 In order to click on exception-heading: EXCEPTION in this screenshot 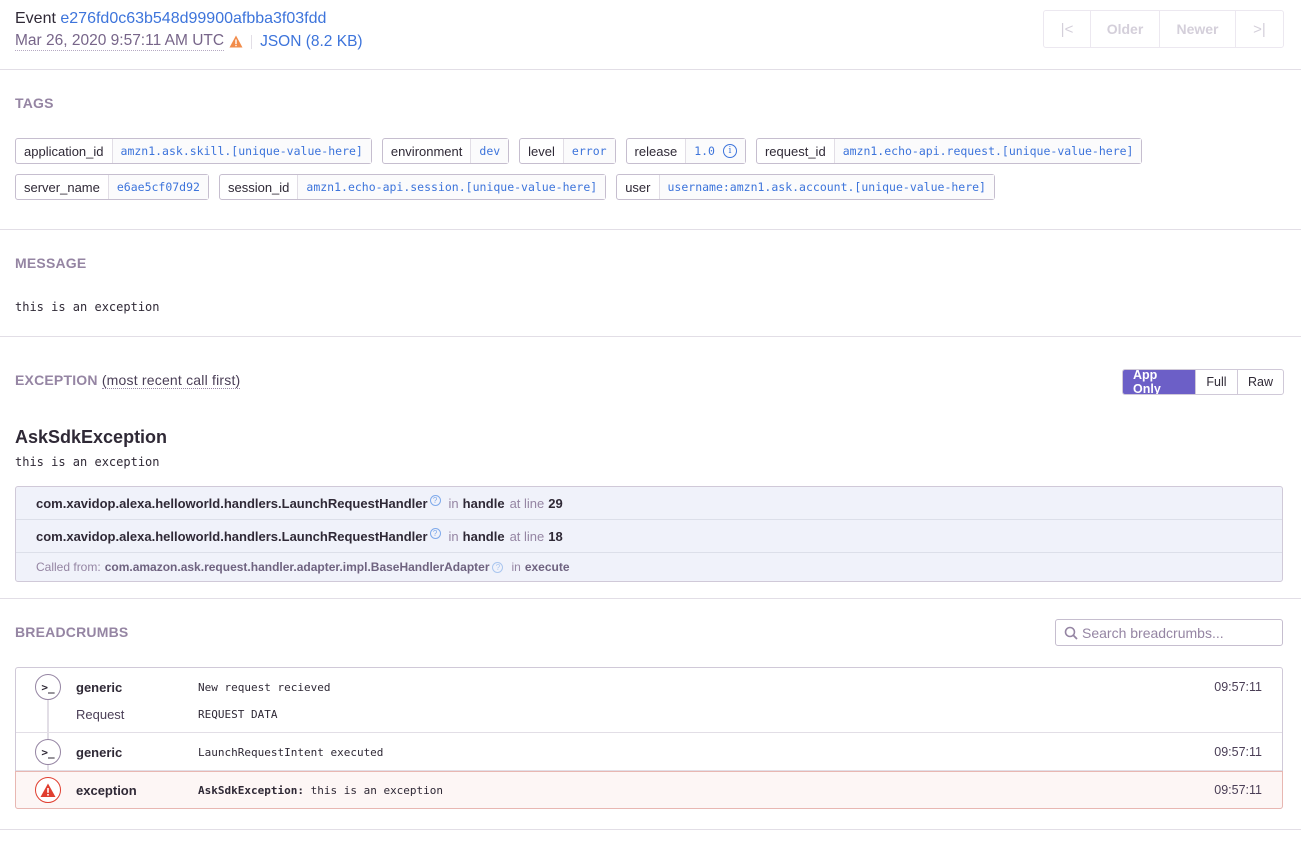, I will do `click(56, 380)`.